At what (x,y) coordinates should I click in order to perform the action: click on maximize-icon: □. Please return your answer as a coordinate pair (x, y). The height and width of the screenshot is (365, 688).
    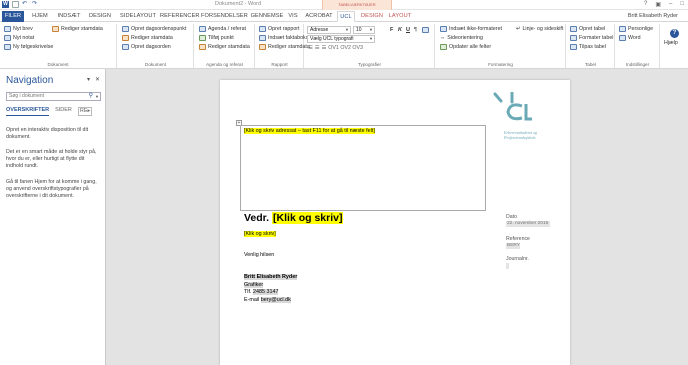
    Looking at the image, I should click on (682, 4).